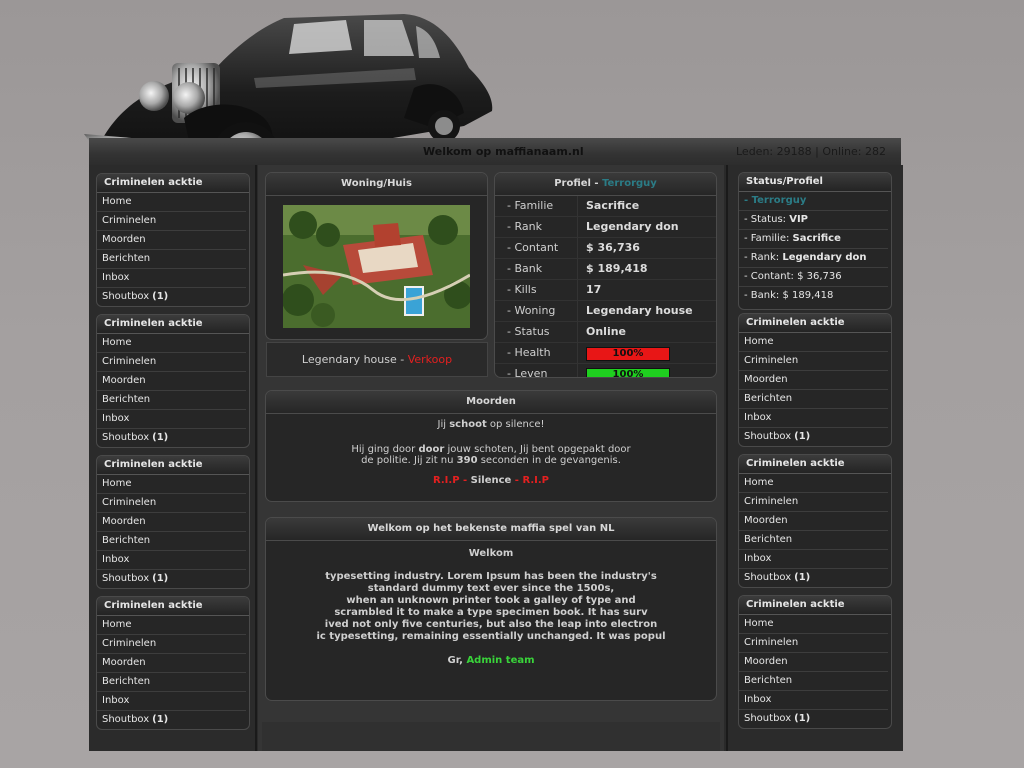 The height and width of the screenshot is (768, 1024). Describe the element at coordinates (536, 269) in the screenshot. I see `profile-row-label: - Bank` at that location.